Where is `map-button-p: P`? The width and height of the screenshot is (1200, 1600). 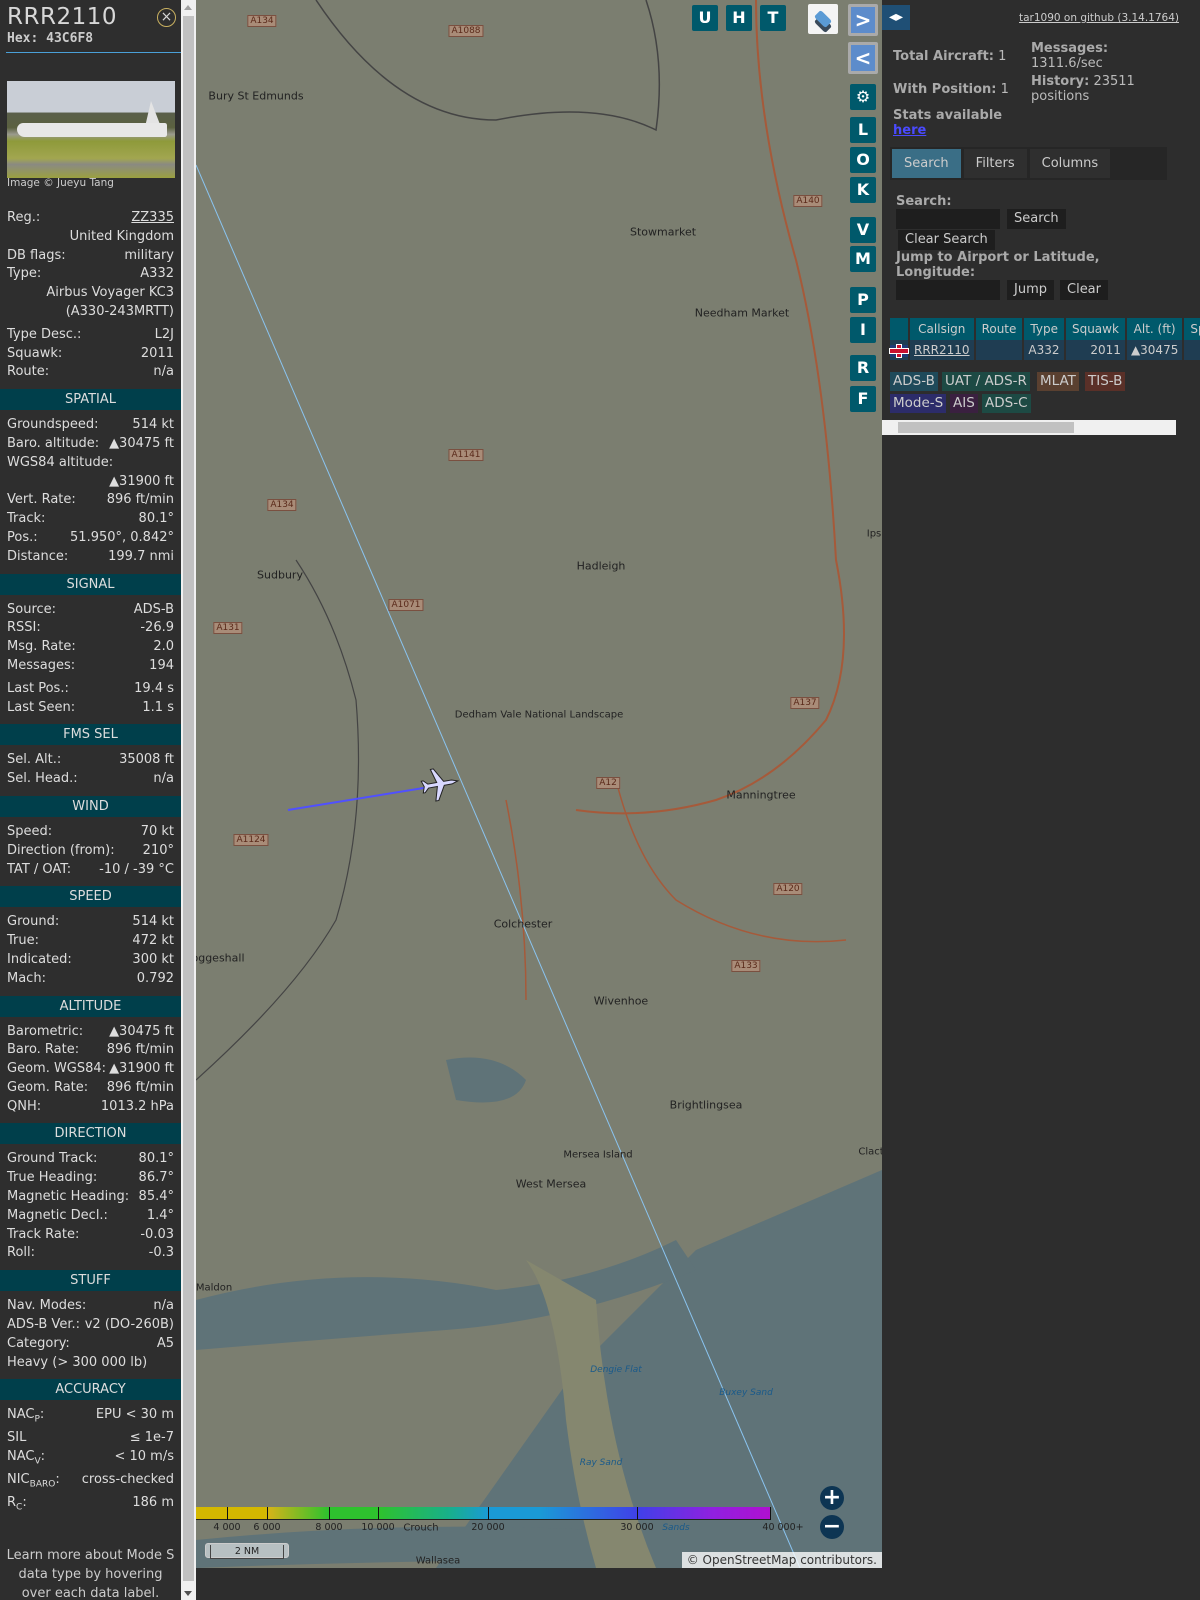
map-button-p: P is located at coordinates (863, 300).